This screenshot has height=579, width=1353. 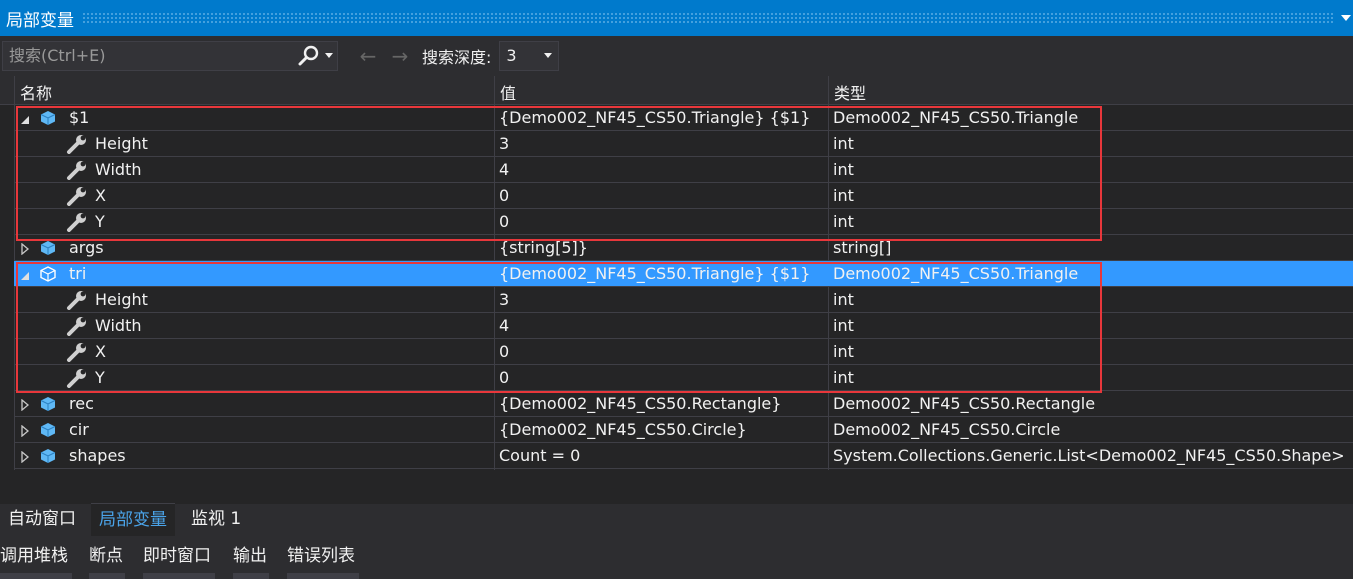 What do you see at coordinates (640, 403) in the screenshot?
I see `row-value: {Demo002_NF45_CS50.Rectangle}` at bounding box center [640, 403].